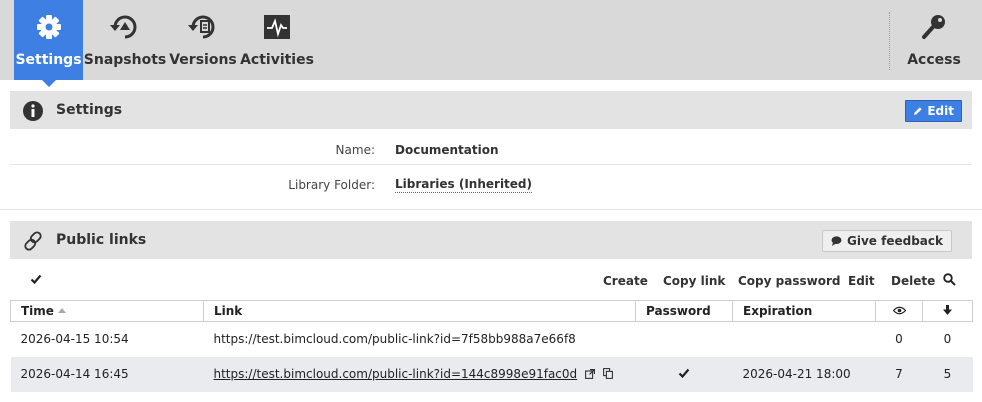  I want to click on public-links-section-header: Public links Give feedback, so click(491, 240).